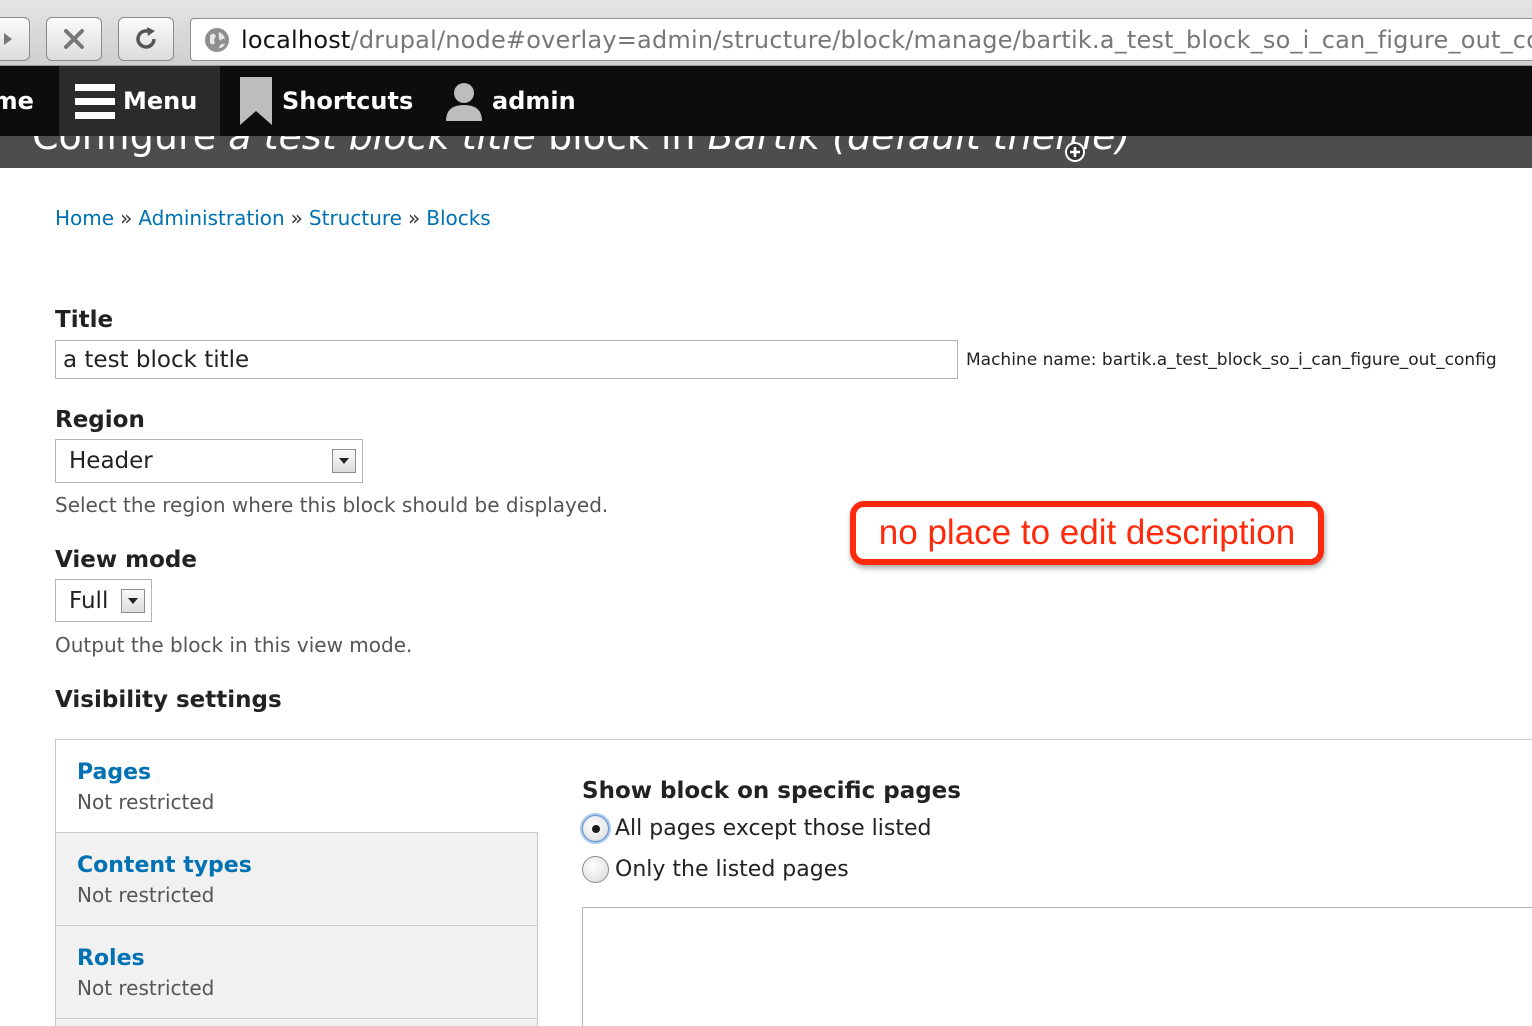  I want to click on radio-button, so click(595, 869).